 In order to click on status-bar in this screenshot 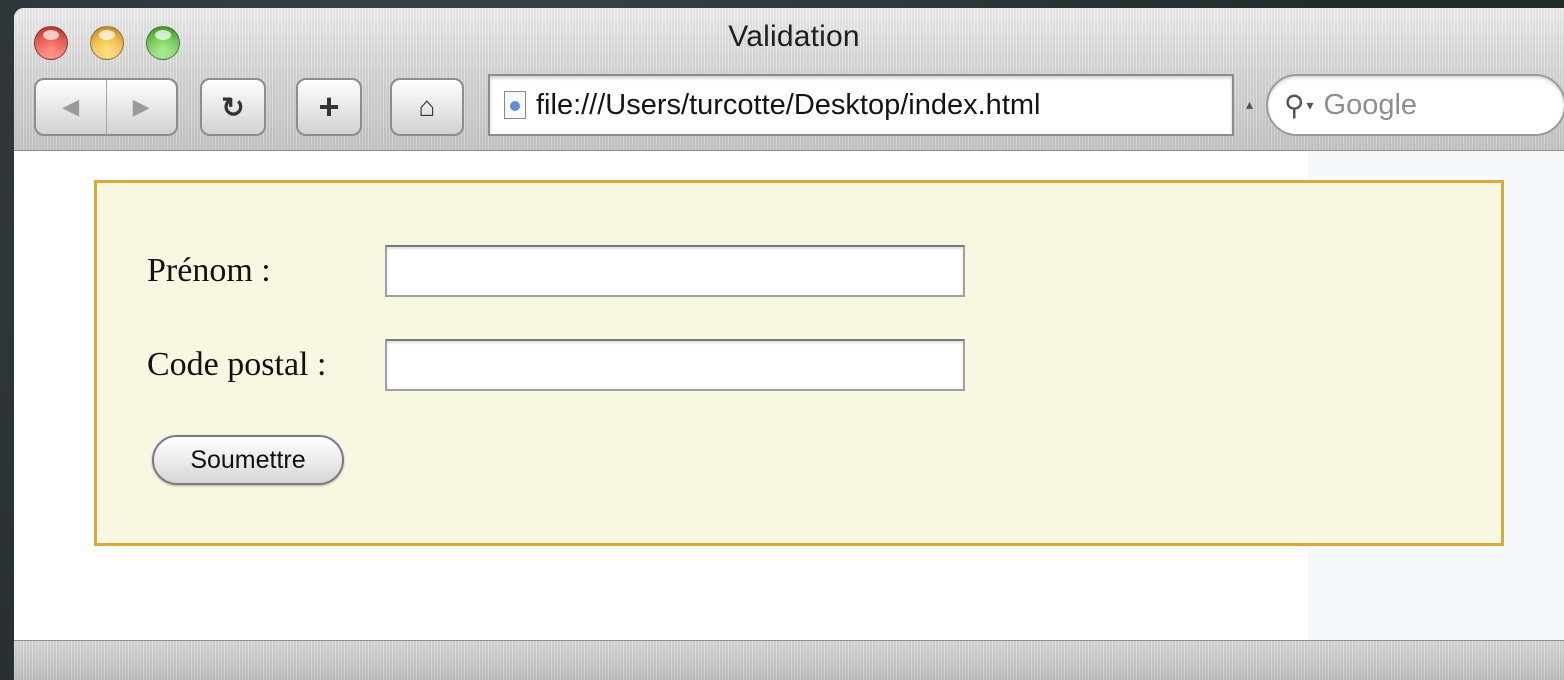, I will do `click(789, 660)`.